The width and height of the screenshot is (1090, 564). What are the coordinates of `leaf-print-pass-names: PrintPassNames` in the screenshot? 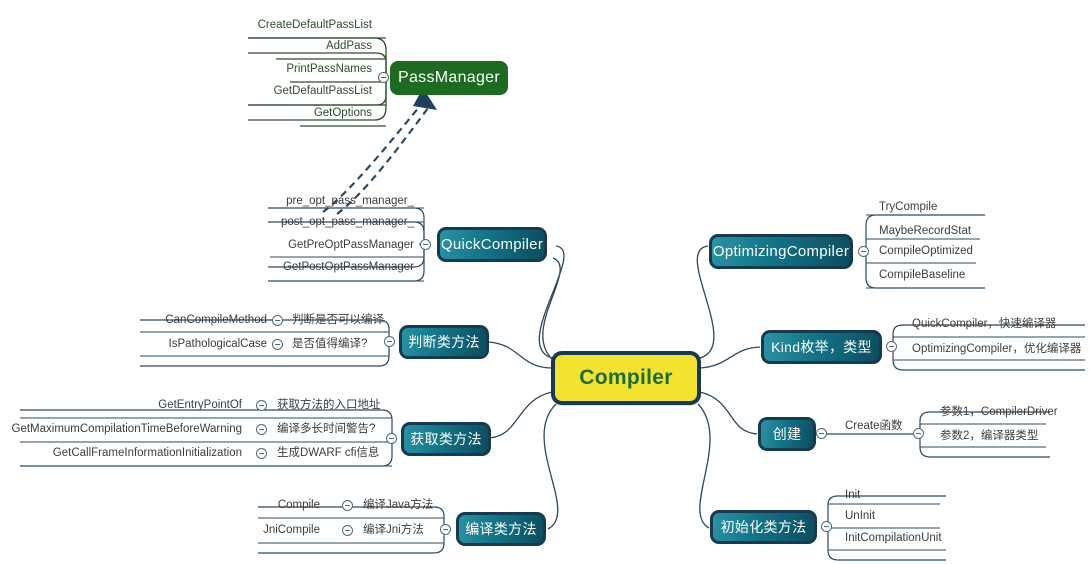 It's located at (272, 69).